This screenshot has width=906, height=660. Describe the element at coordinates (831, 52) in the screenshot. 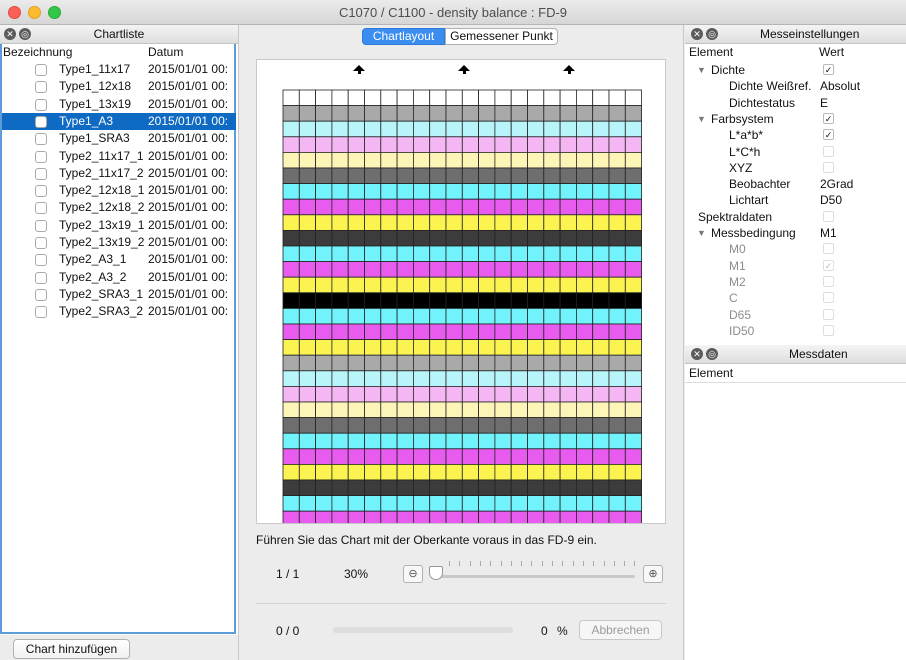

I see `settings-col-value: Wert` at that location.